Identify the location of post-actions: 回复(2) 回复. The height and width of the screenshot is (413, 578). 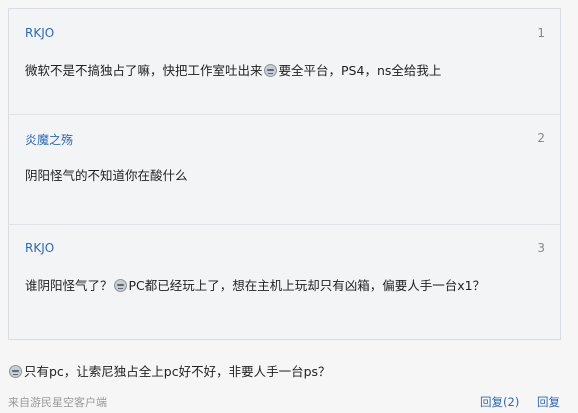
(513, 402).